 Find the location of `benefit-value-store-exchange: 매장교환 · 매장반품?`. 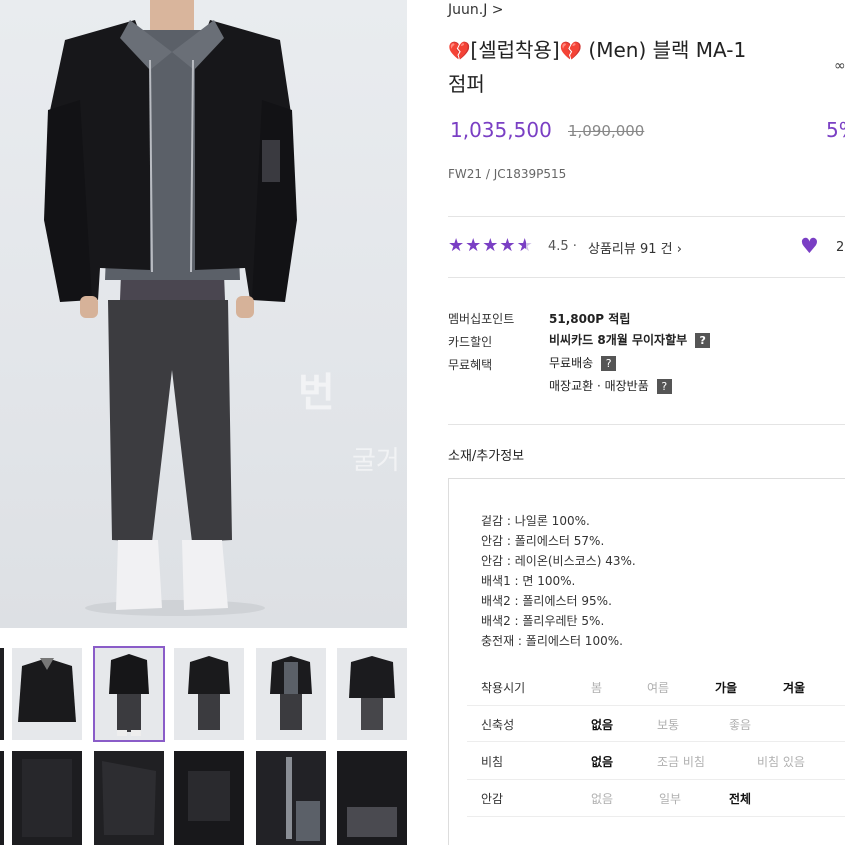

benefit-value-store-exchange: 매장교환 · 매장반품? is located at coordinates (610, 385).